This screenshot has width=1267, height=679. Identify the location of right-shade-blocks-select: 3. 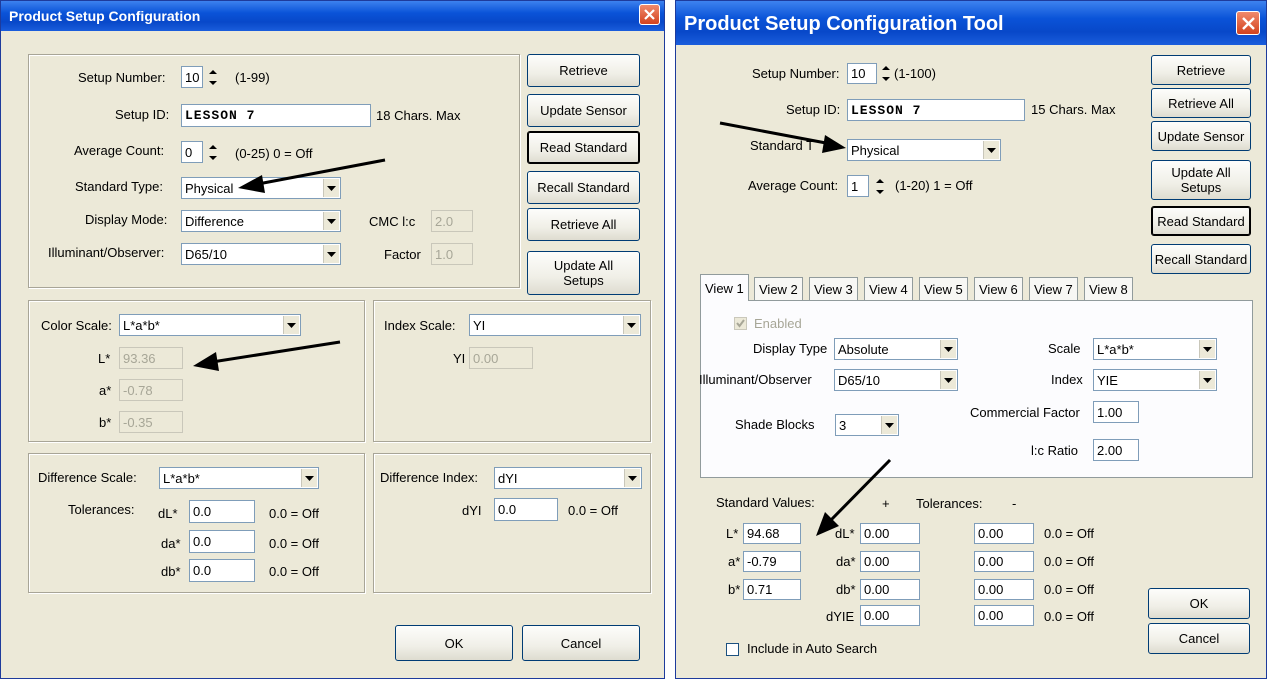
(867, 425).